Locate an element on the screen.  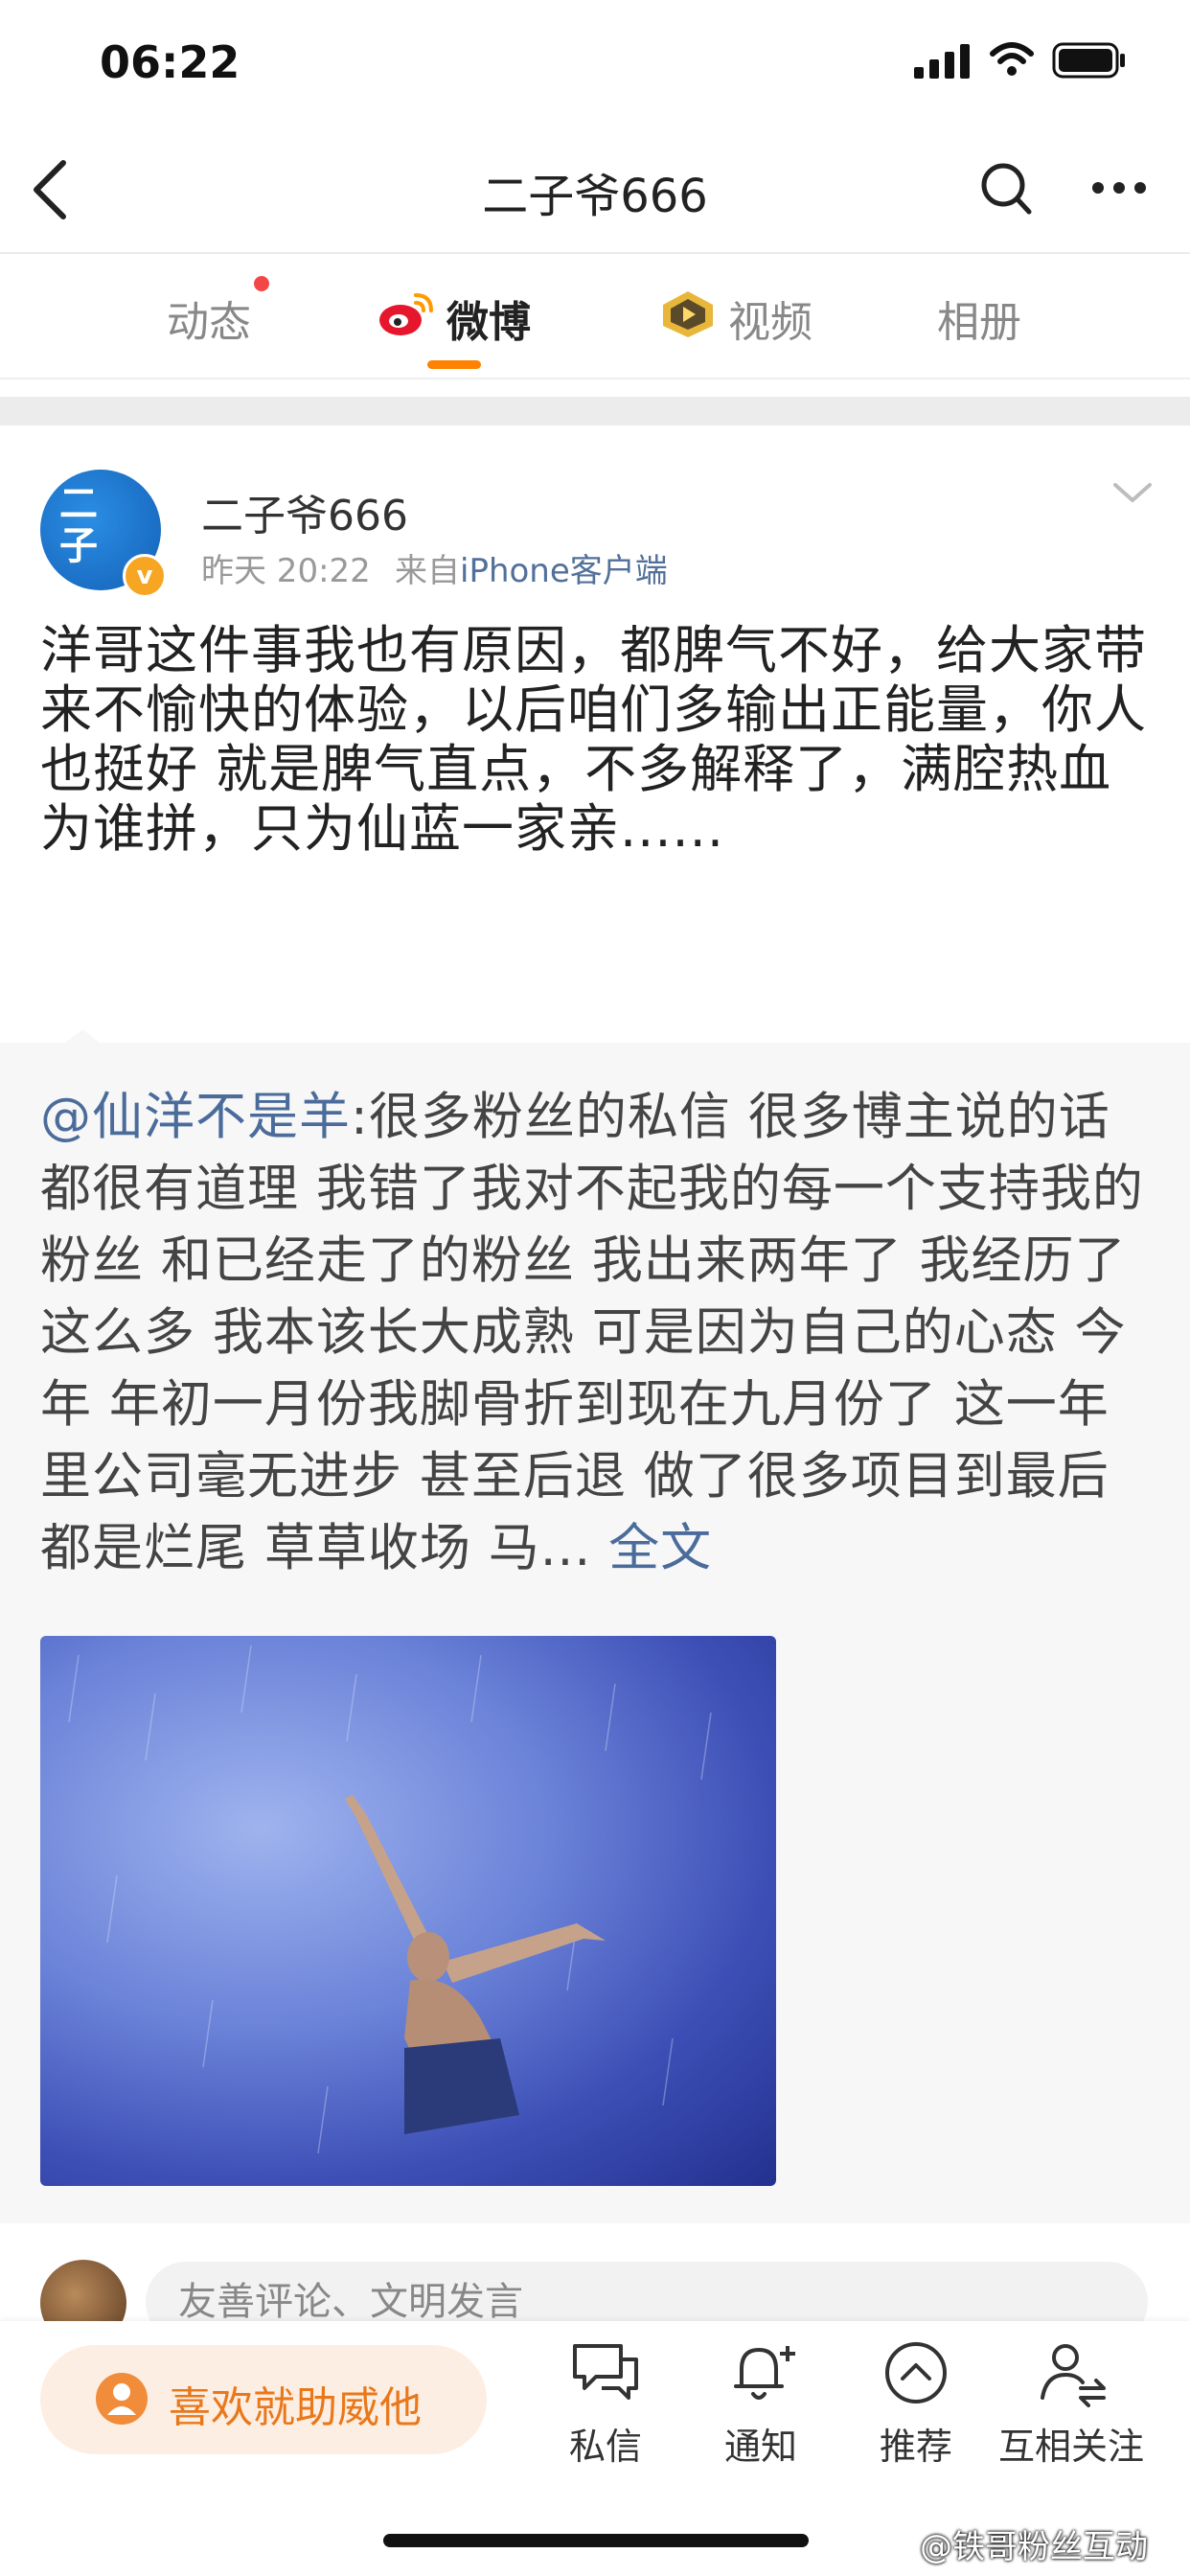
bar-item-label: 通知 is located at coordinates (760, 2447).